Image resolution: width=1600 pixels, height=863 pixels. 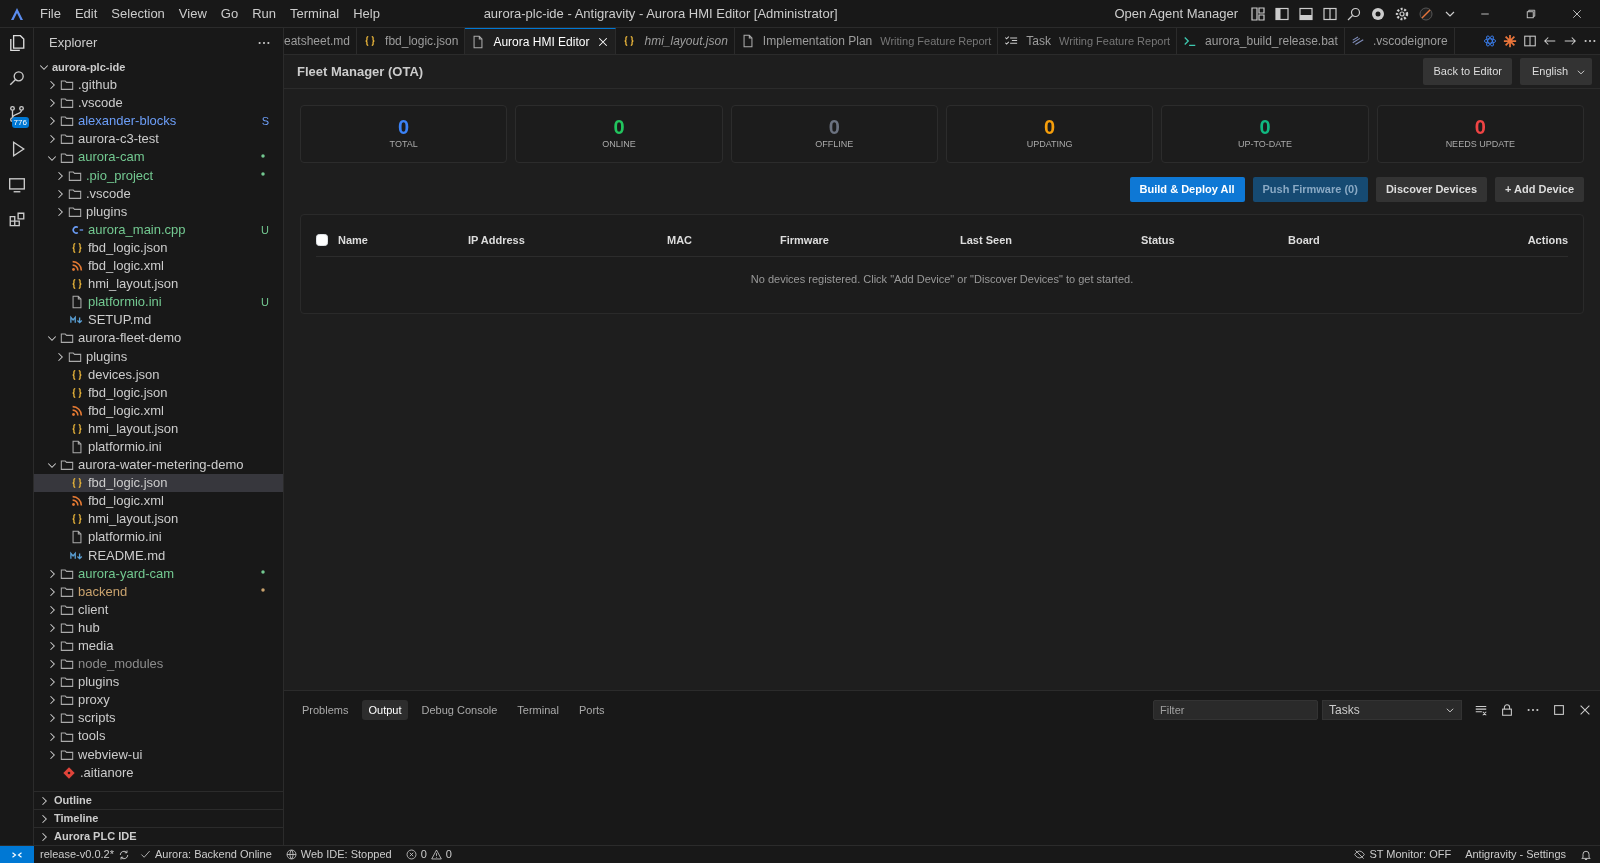 I want to click on editor-tab: Aurora HMI Editor, so click(x=541, y=41).